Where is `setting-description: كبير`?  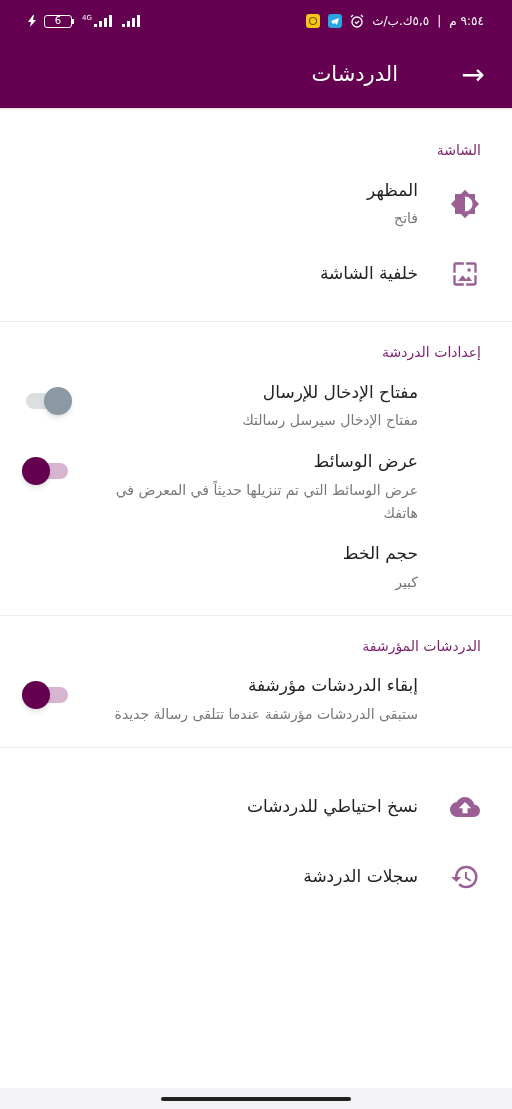 setting-description: كبير is located at coordinates (405, 582).